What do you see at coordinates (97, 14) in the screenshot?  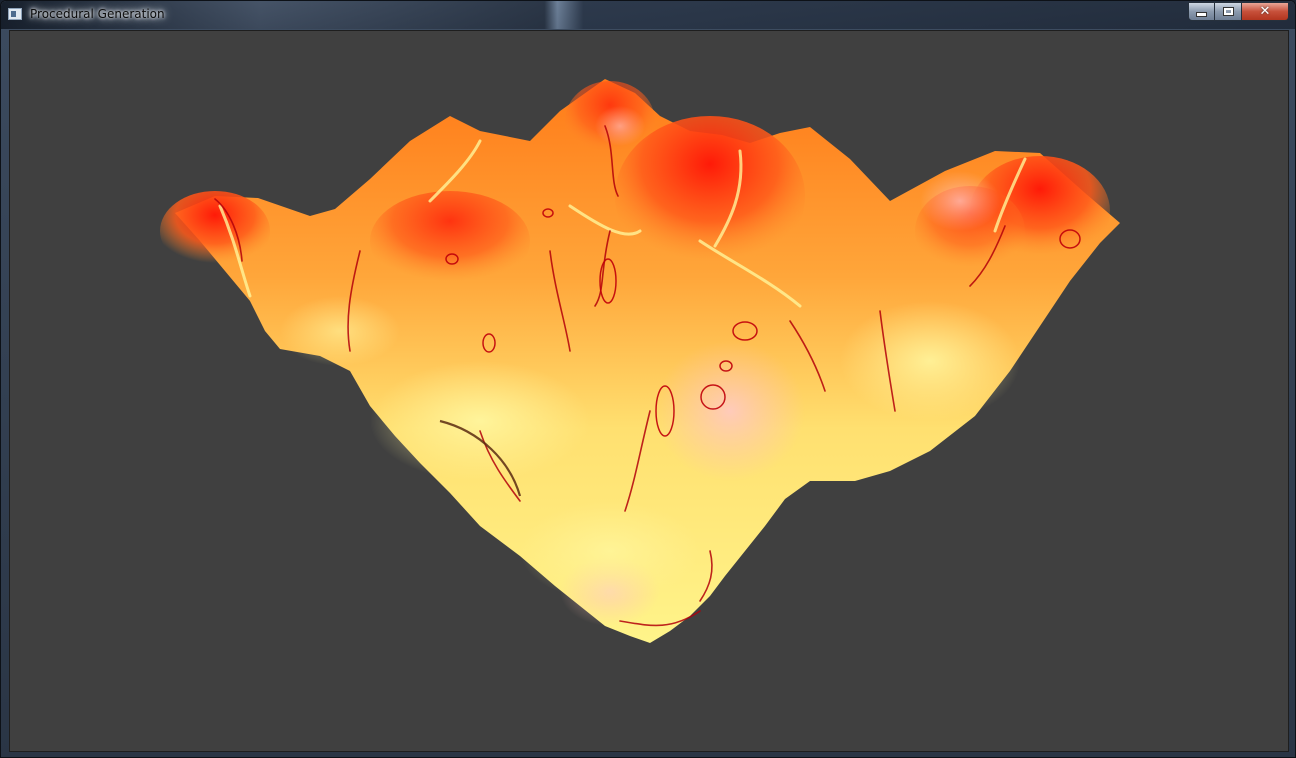 I see `window-title: Procedural Generation` at bounding box center [97, 14].